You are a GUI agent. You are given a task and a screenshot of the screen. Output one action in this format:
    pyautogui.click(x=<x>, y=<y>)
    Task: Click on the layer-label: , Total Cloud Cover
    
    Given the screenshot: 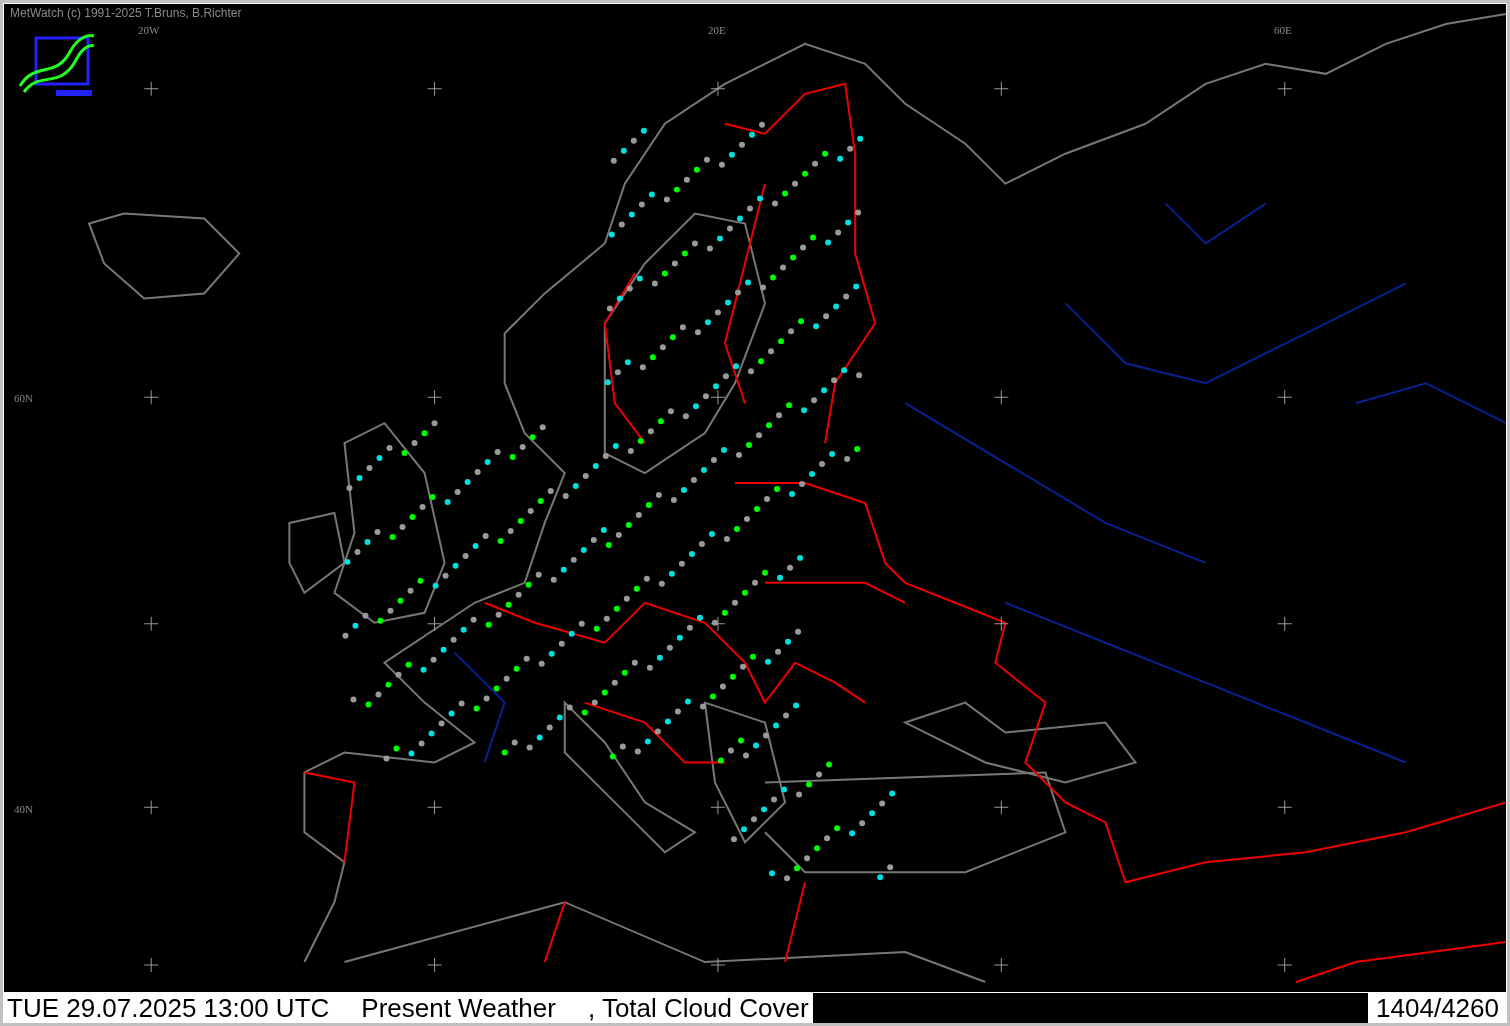 What is the action you would take?
    pyautogui.click(x=698, y=1008)
    